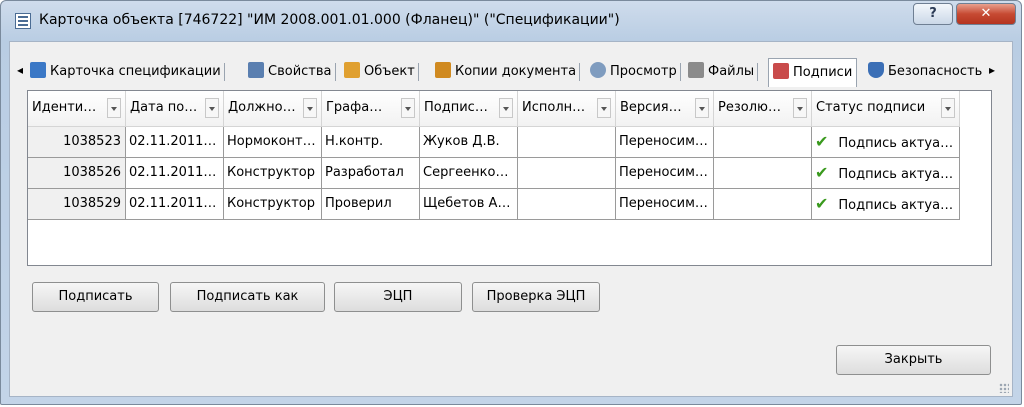 Image resolution: width=1024 pixels, height=407 pixels. I want to click on card-icon, so click(38, 70).